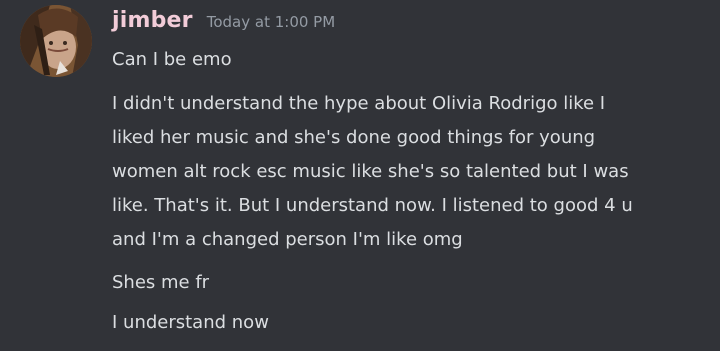  What do you see at coordinates (287, 239) in the screenshot?
I see `paragraph-line: and I'm a changed person I'm like omg` at bounding box center [287, 239].